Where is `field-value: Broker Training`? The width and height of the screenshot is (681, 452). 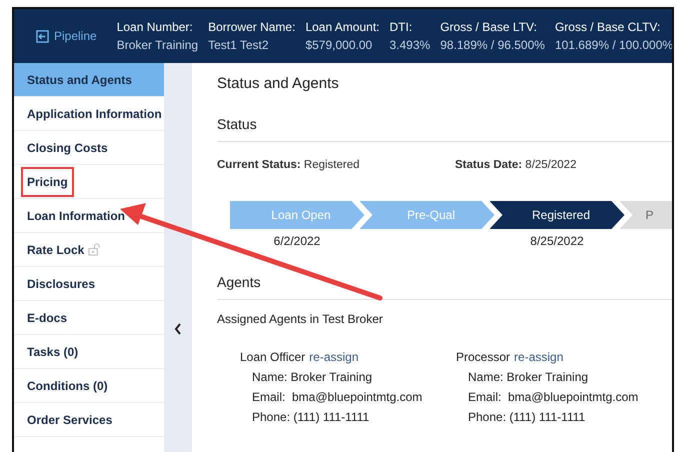 field-value: Broker Training is located at coordinates (157, 45).